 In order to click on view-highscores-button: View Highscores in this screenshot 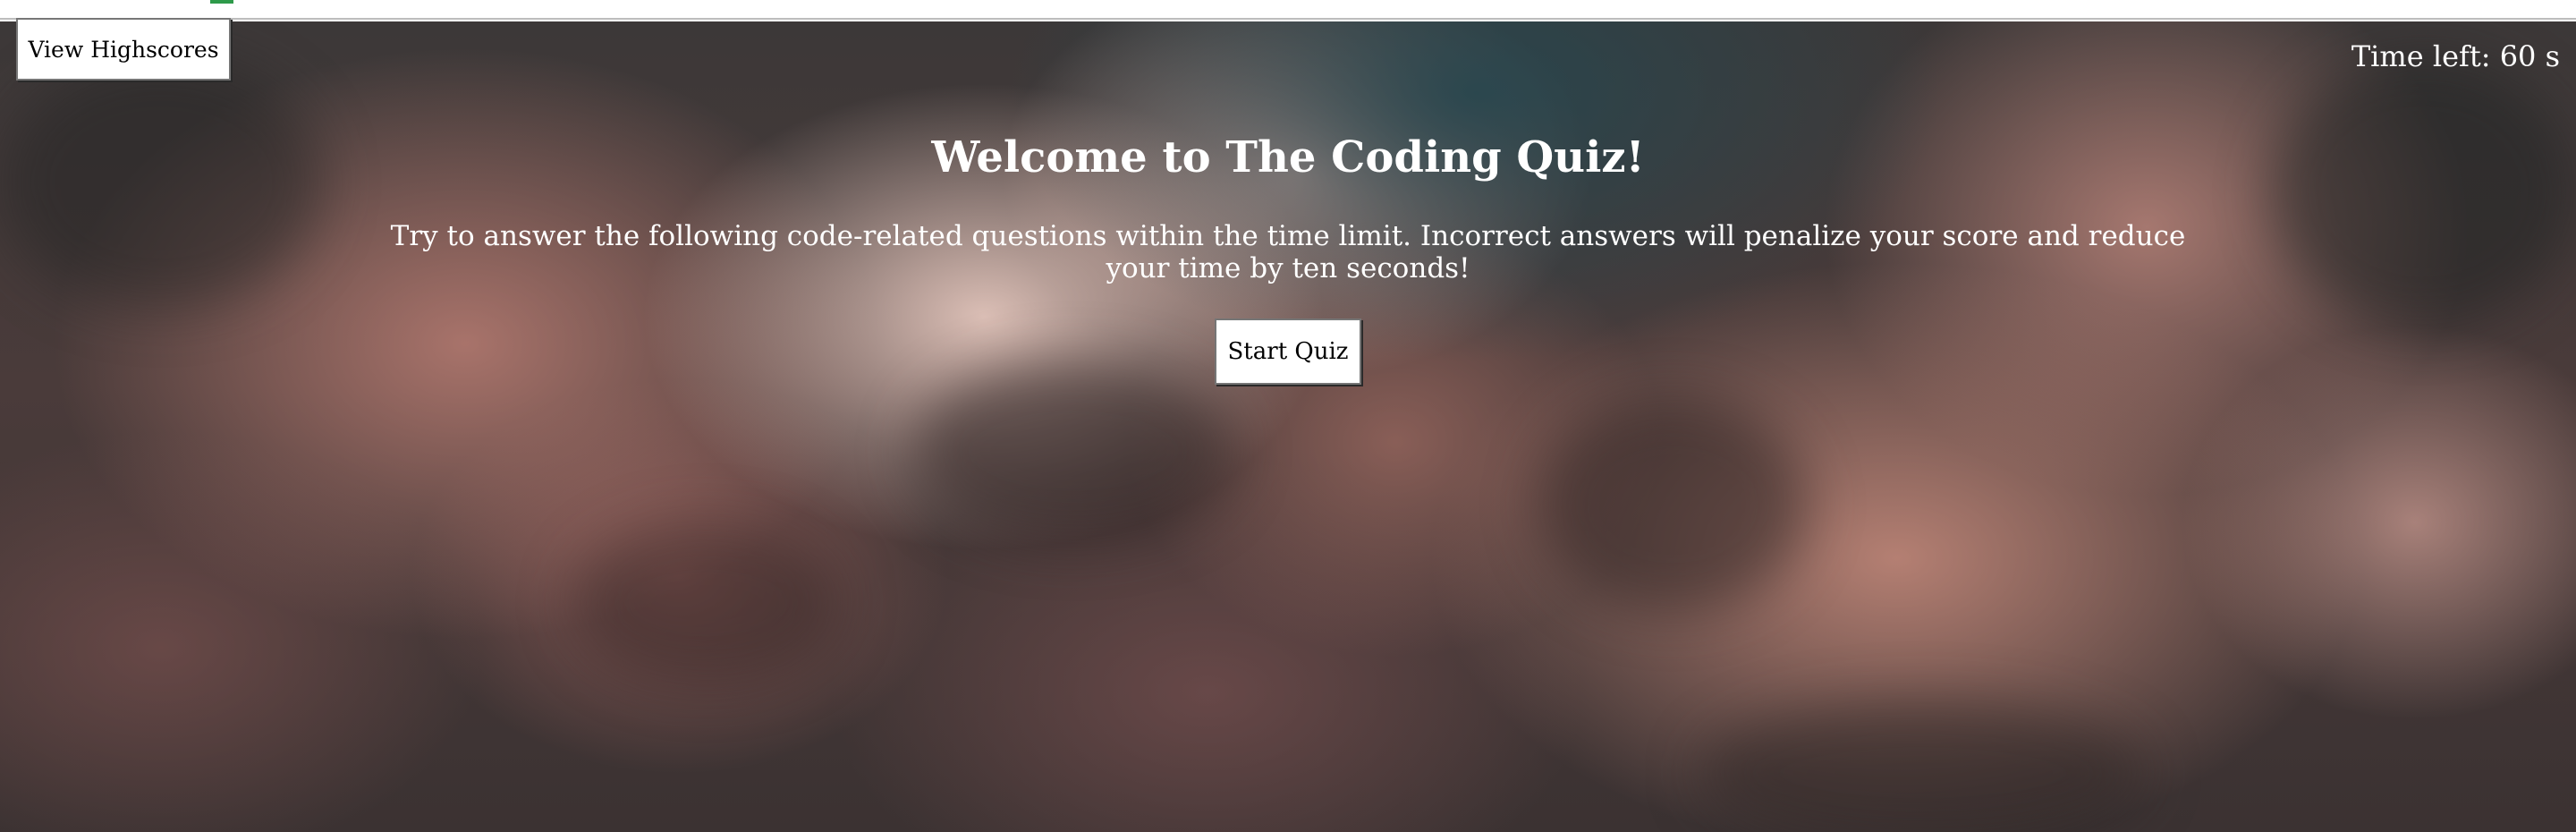, I will do `click(123, 49)`.